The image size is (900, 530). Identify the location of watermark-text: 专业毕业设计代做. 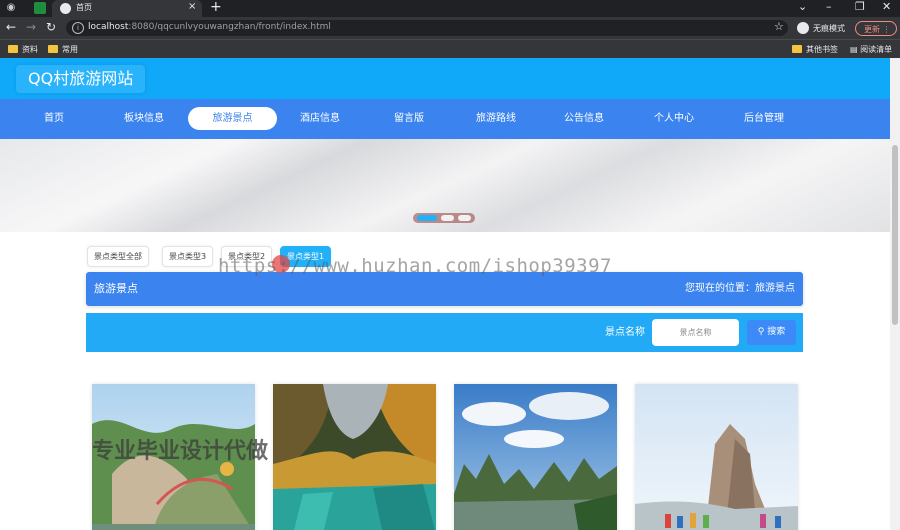
(180, 451).